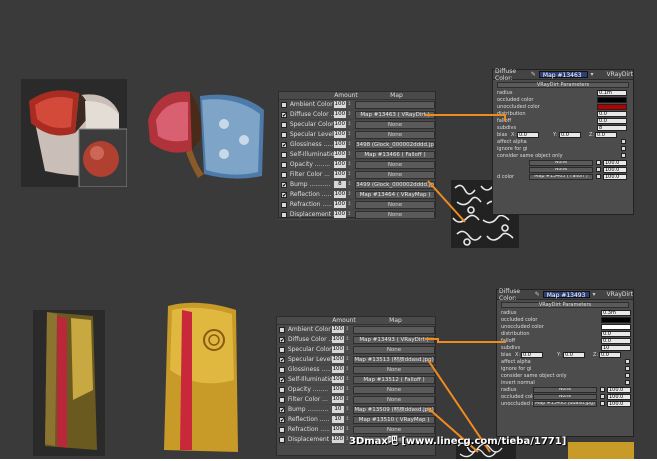 This screenshot has height=461, width=657. What do you see at coordinates (394, 409) in the screenshot?
I see `map-slot-button: Map #13509 (材质ddasd.jpg)` at bounding box center [394, 409].